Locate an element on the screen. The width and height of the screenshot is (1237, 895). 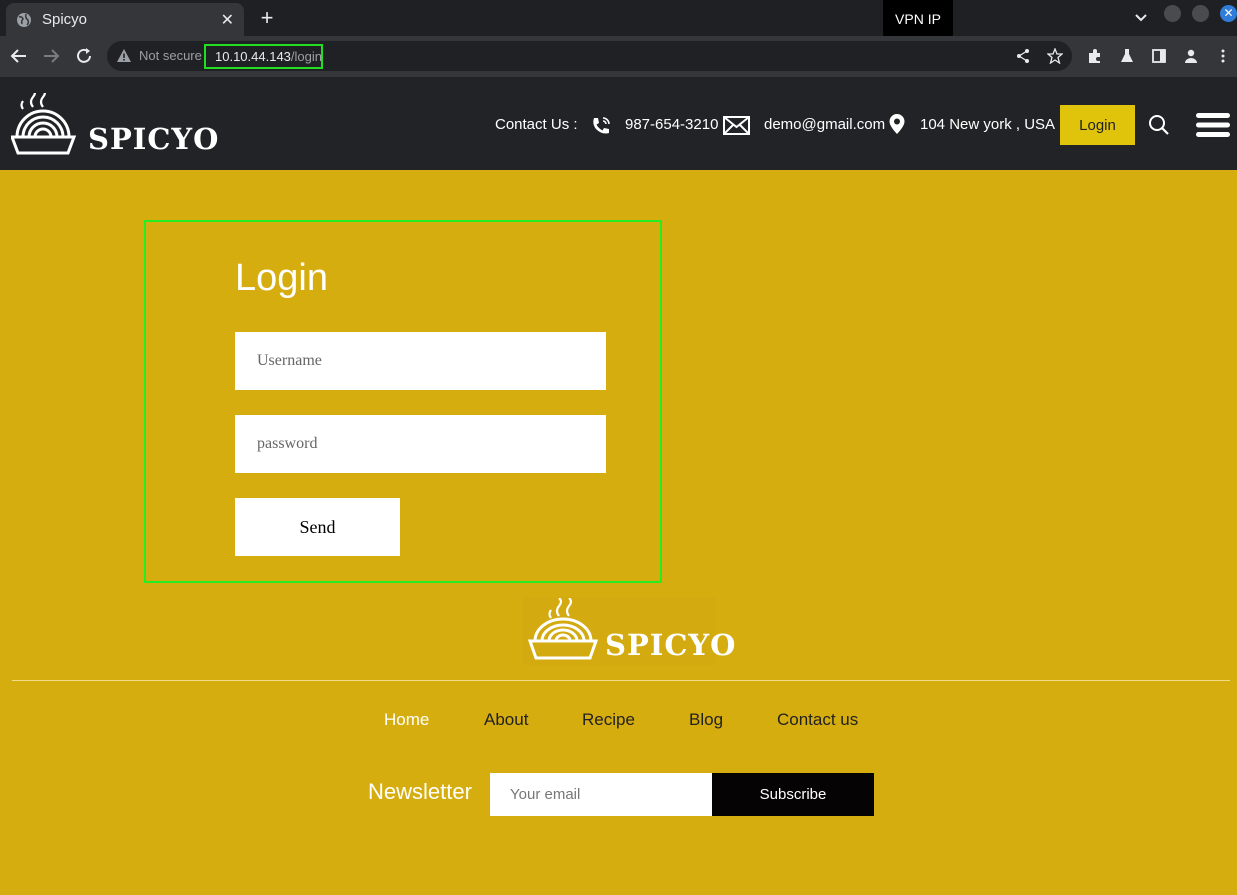
newsletter-label: Newsletter is located at coordinates (420, 791).